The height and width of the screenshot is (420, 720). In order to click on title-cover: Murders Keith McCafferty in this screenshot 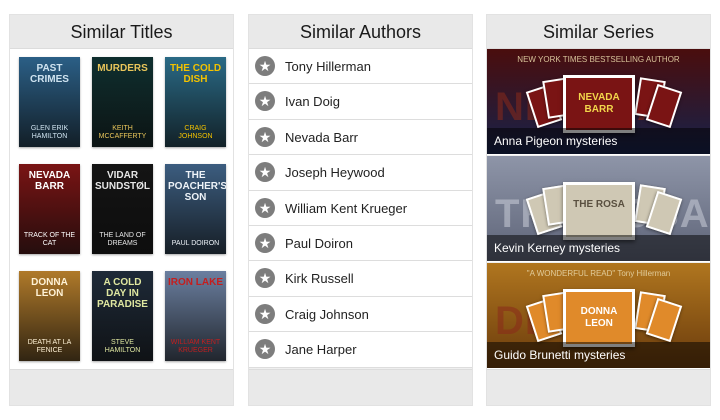, I will do `click(122, 102)`.